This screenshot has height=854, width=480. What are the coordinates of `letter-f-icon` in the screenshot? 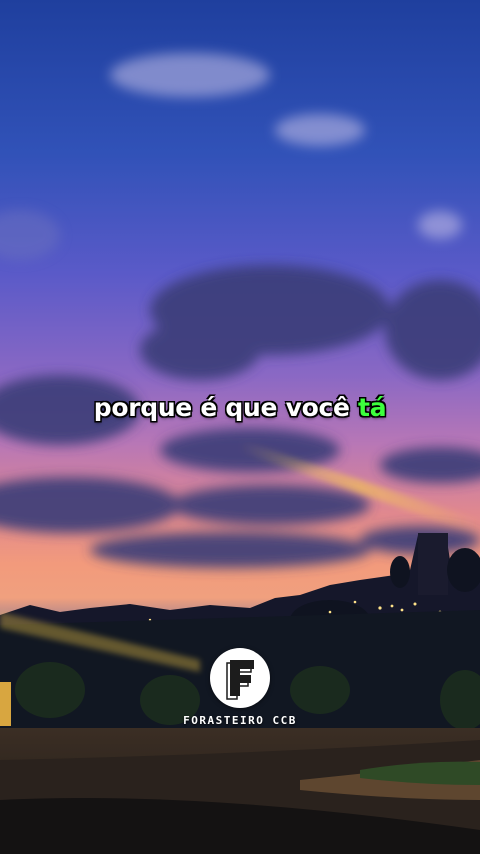 It's located at (240, 680).